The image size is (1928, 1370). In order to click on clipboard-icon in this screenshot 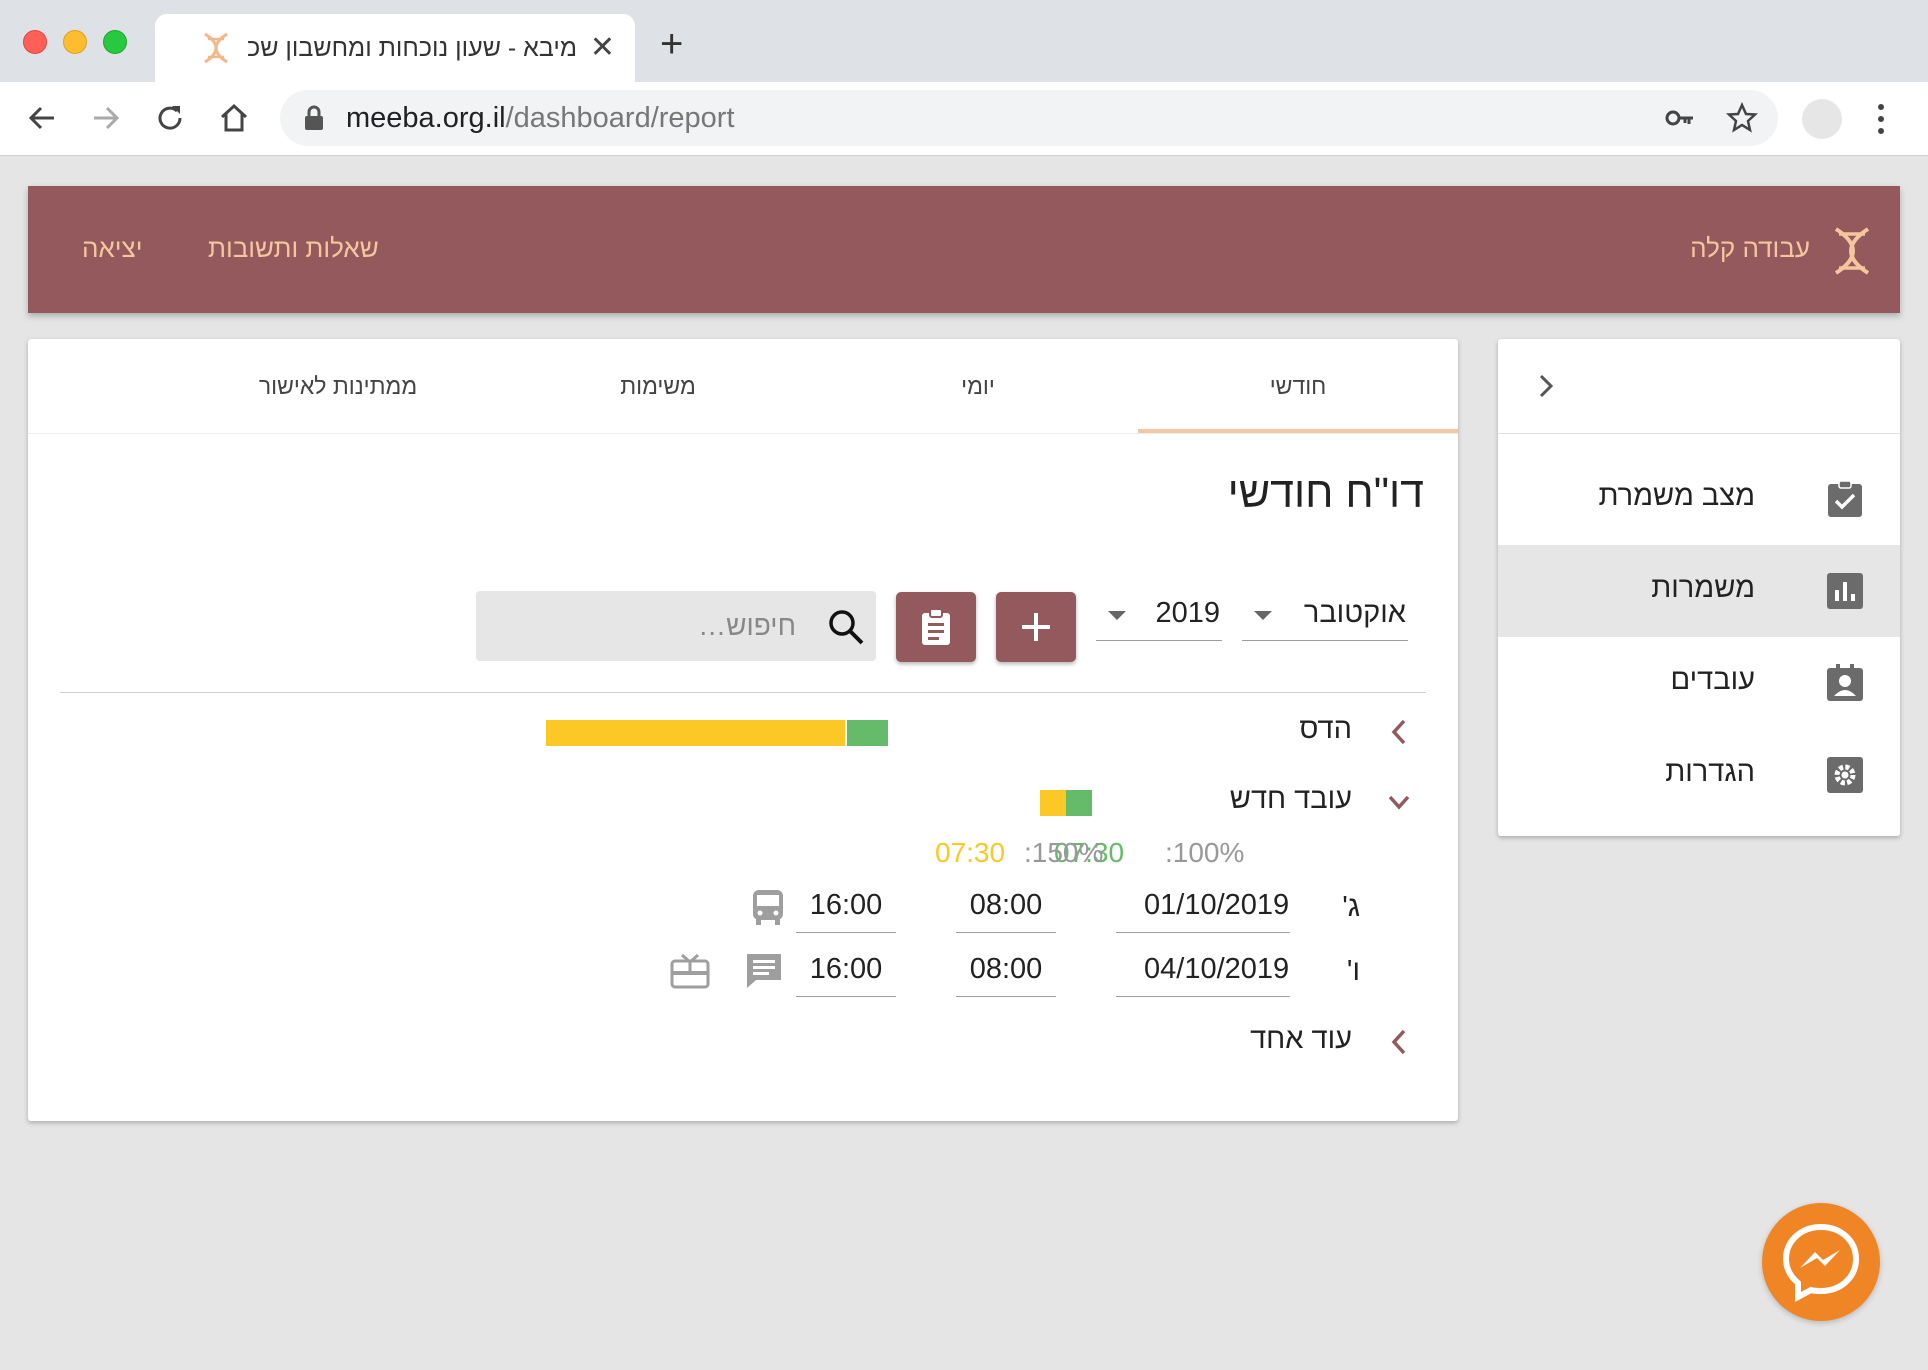, I will do `click(936, 626)`.